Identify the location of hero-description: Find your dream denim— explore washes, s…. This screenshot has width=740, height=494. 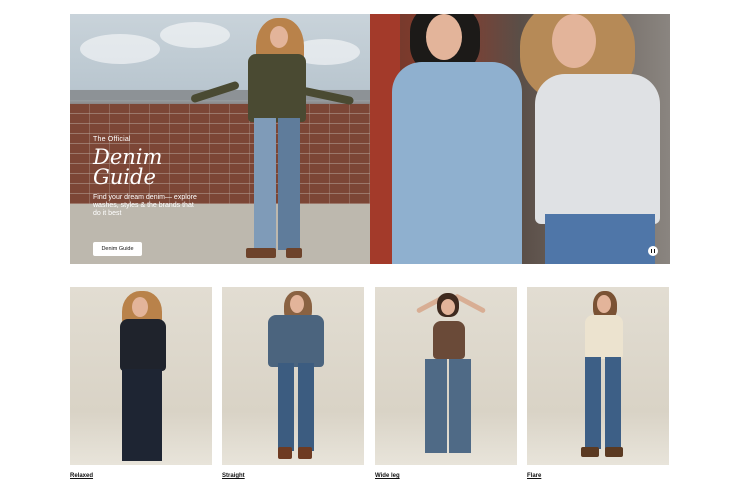
(145, 205).